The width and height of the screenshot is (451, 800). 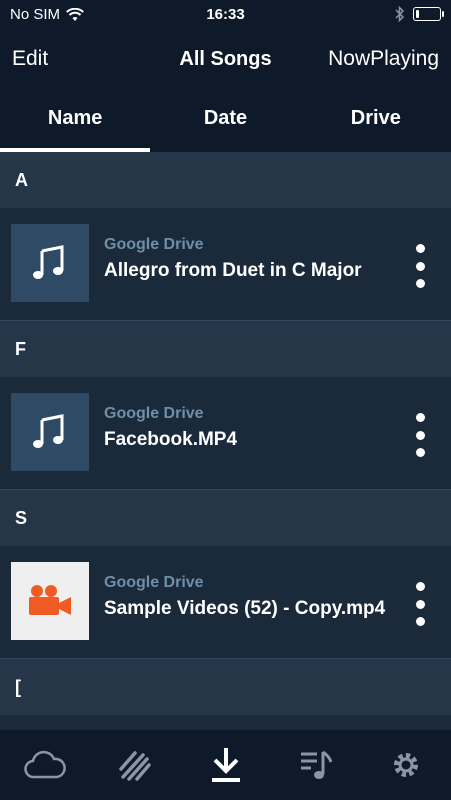 I want to click on video-camera-icon, so click(x=50, y=600).